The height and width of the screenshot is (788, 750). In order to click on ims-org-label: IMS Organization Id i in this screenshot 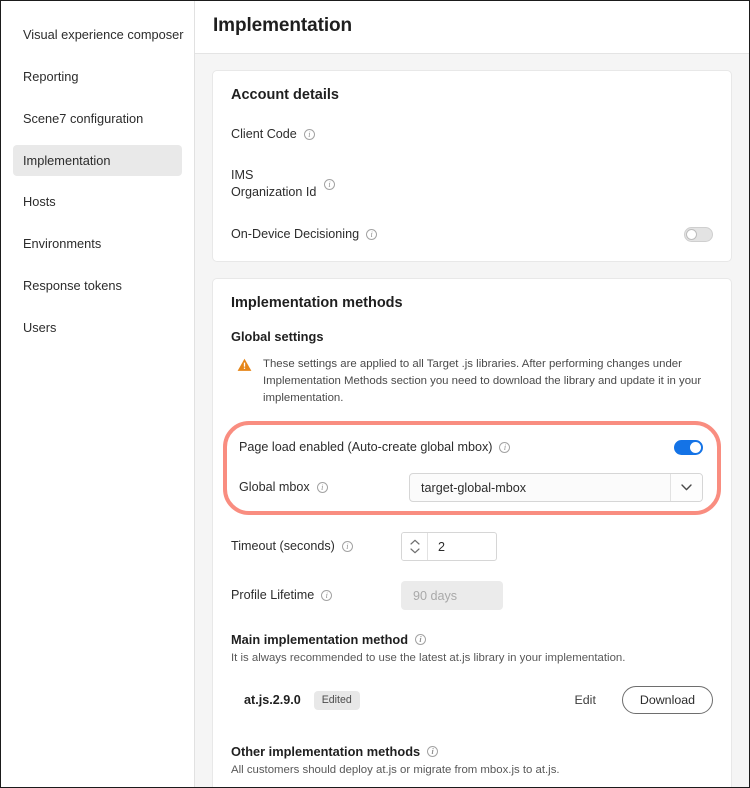, I will do `click(316, 184)`.